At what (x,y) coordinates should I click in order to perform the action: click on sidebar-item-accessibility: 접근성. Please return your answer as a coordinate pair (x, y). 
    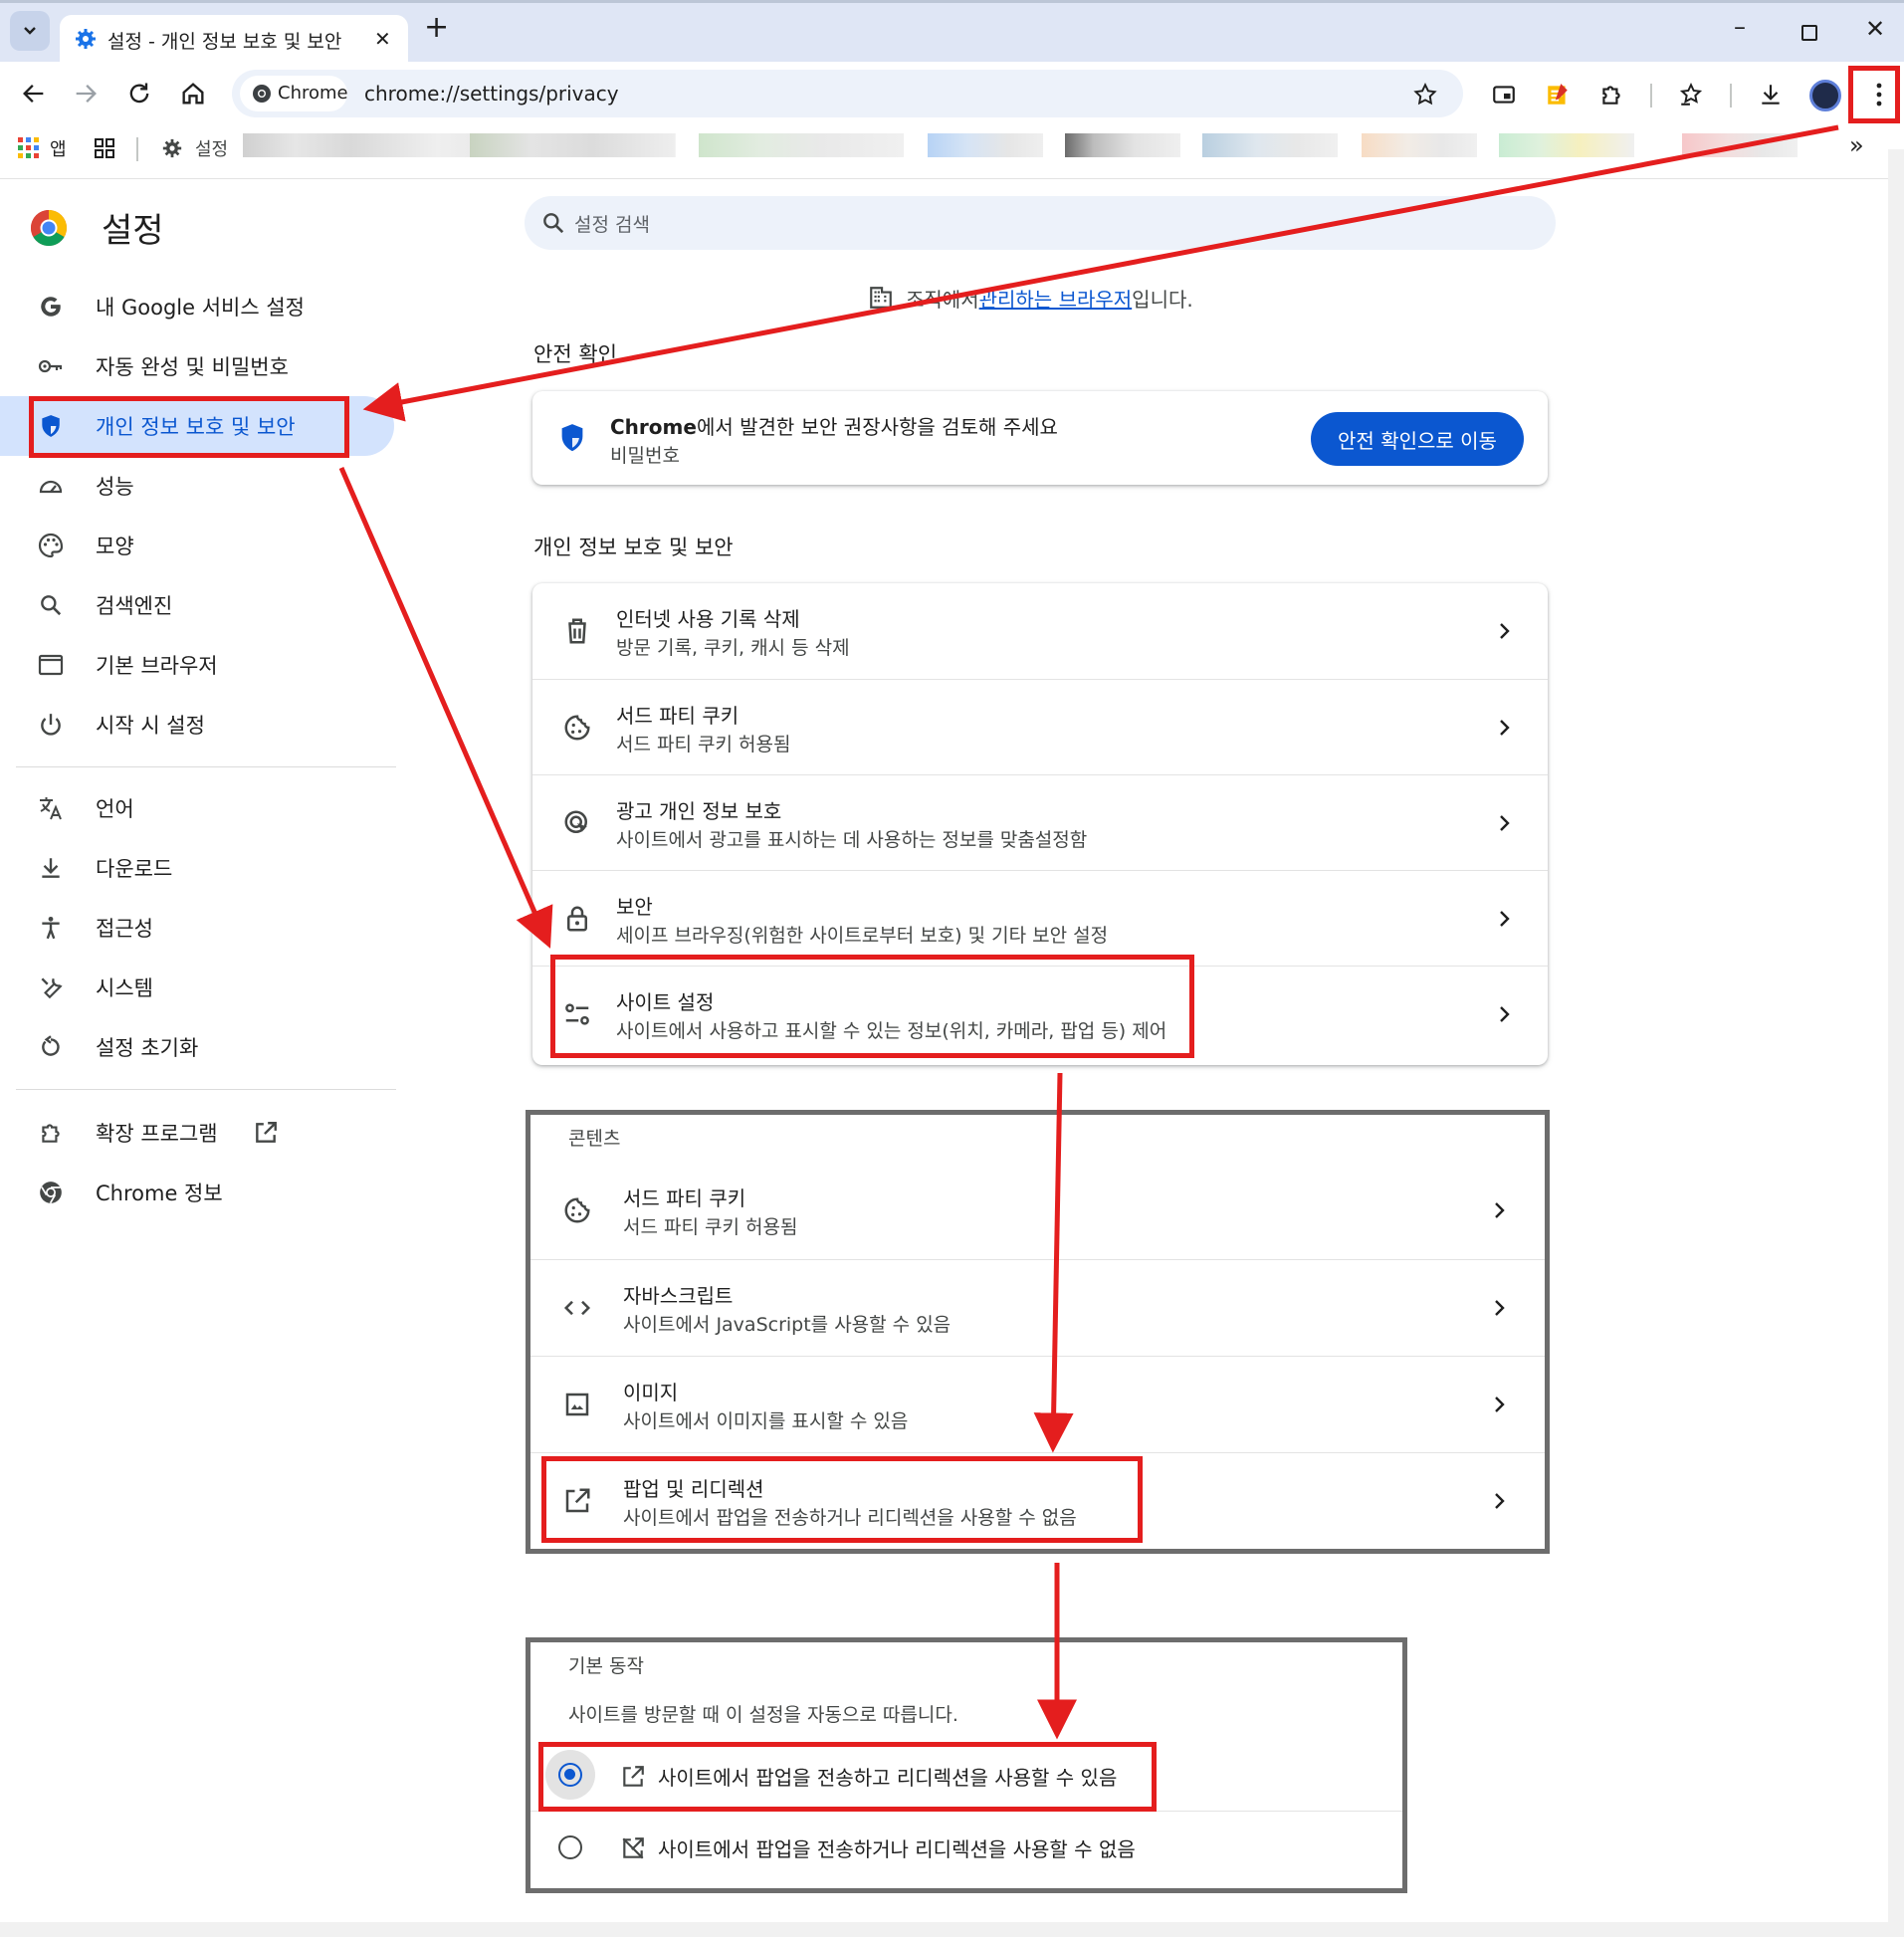
    Looking at the image, I should click on (198, 928).